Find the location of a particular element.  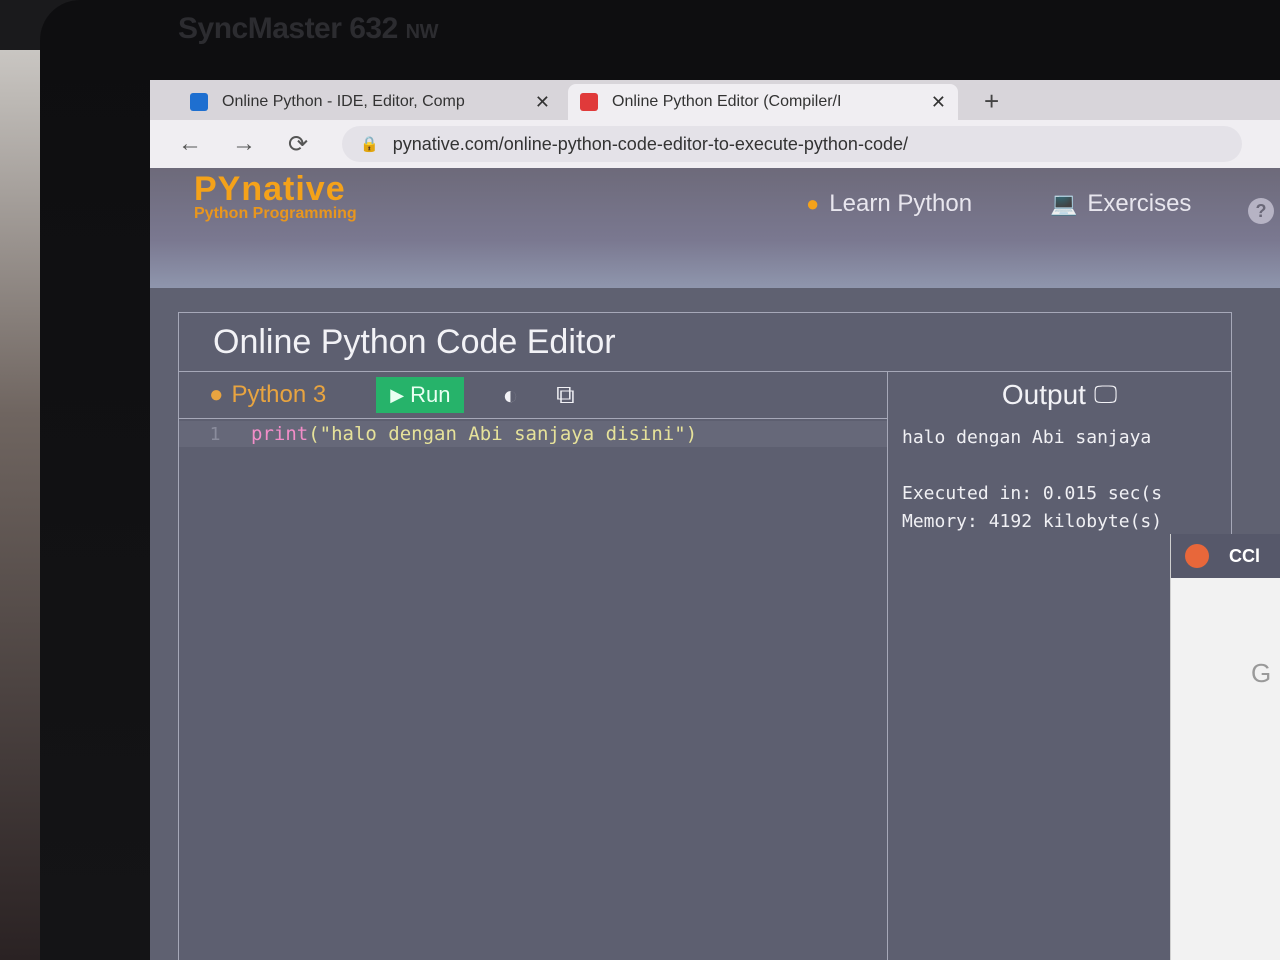

popup-title: CCl is located at coordinates (1244, 555).